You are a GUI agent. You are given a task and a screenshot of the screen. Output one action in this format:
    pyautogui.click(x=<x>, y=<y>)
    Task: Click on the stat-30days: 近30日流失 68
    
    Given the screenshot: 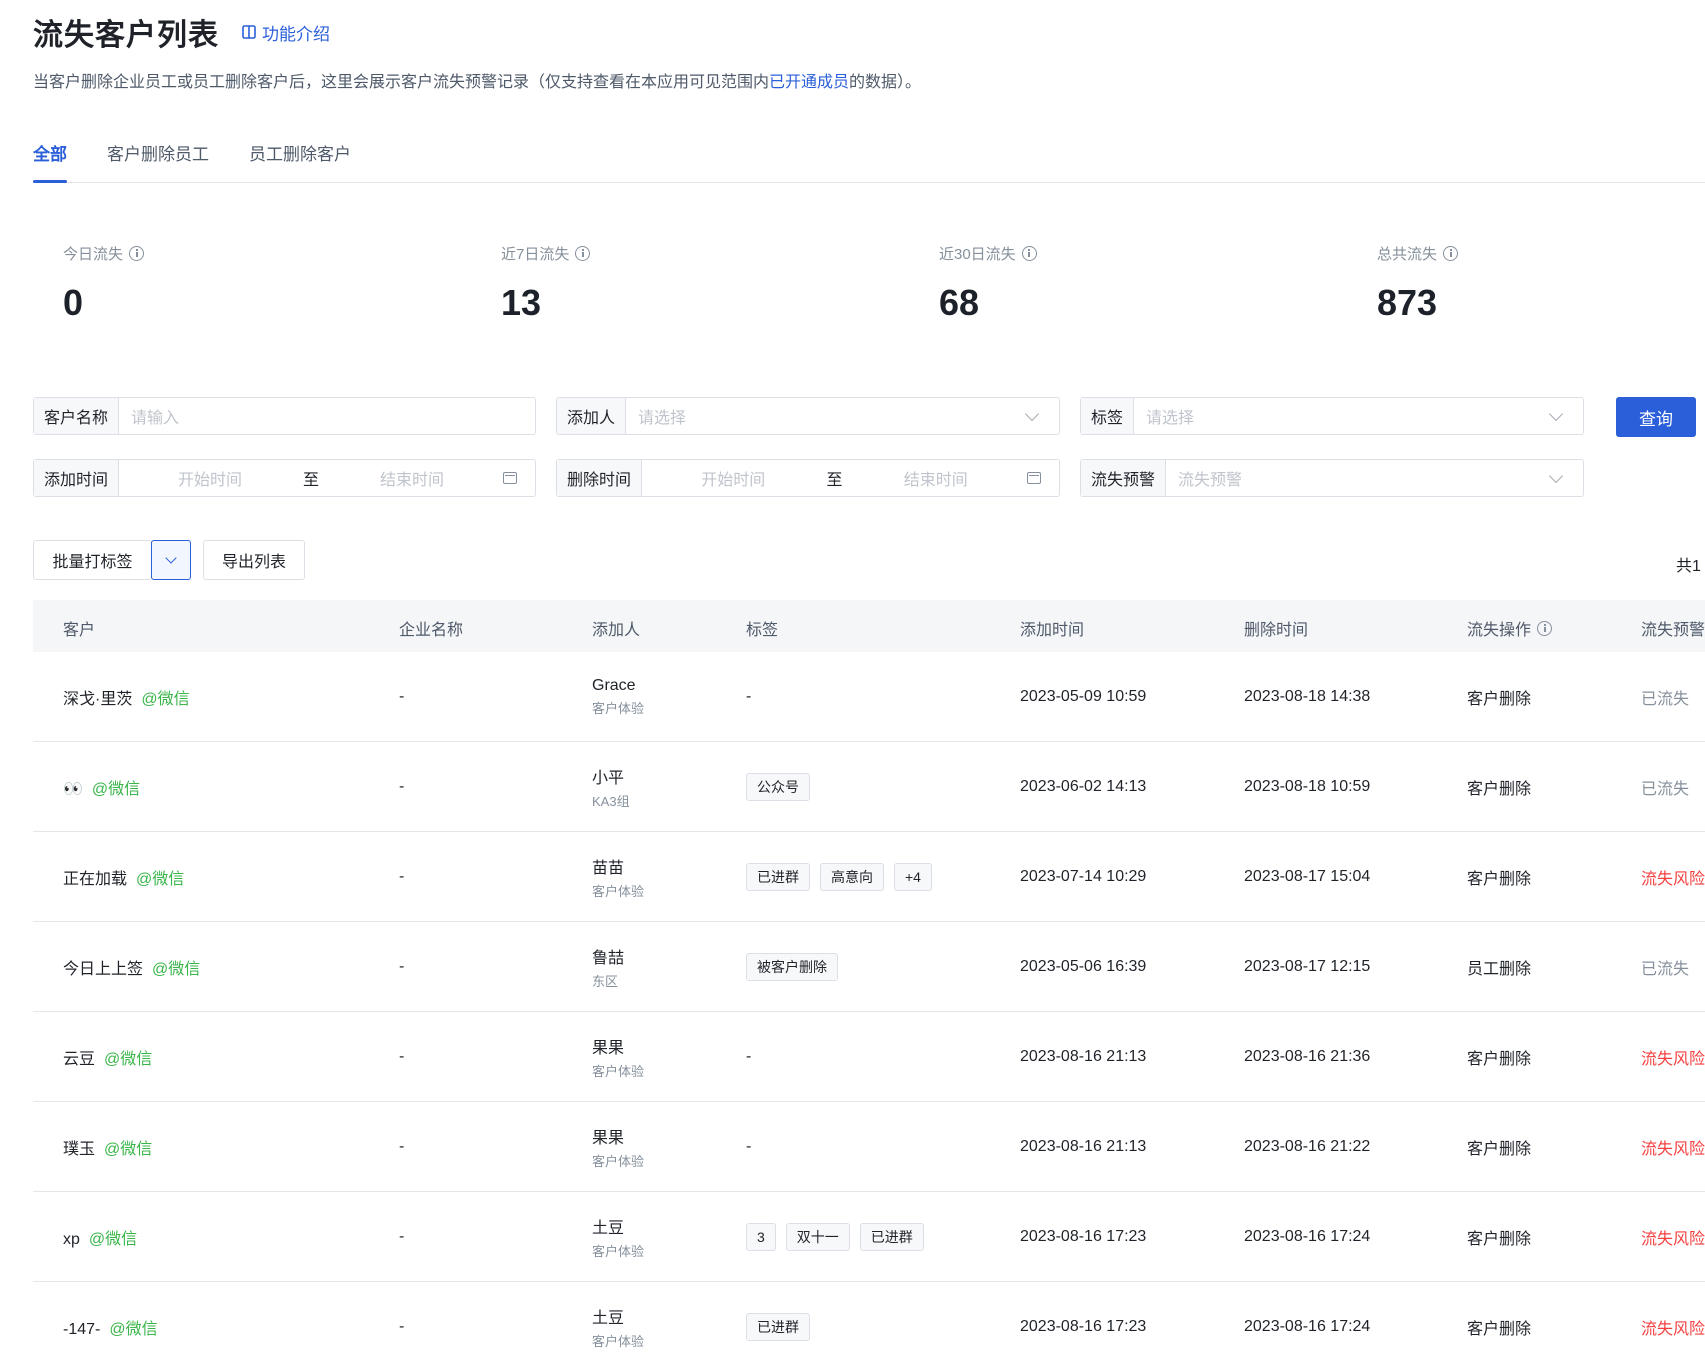 What is the action you would take?
    pyautogui.click(x=988, y=283)
    